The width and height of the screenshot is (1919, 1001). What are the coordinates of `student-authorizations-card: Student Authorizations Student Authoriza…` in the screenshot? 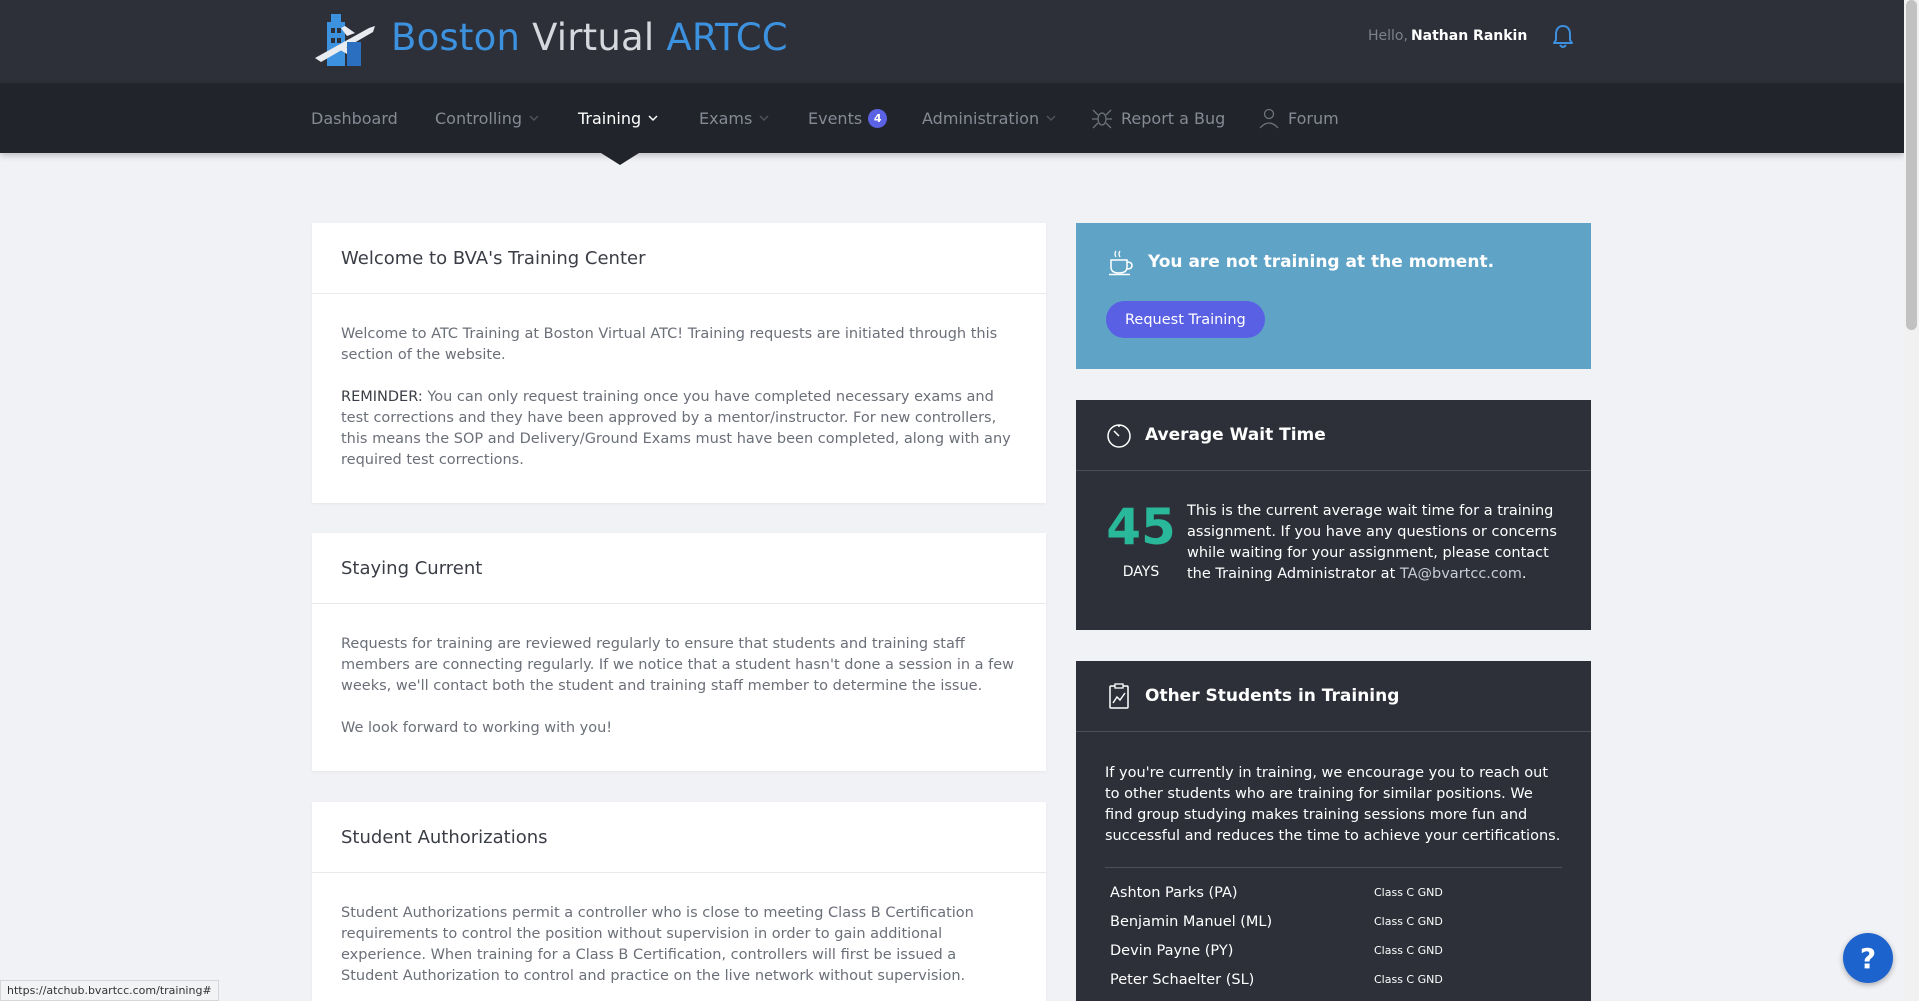 It's located at (679, 901).